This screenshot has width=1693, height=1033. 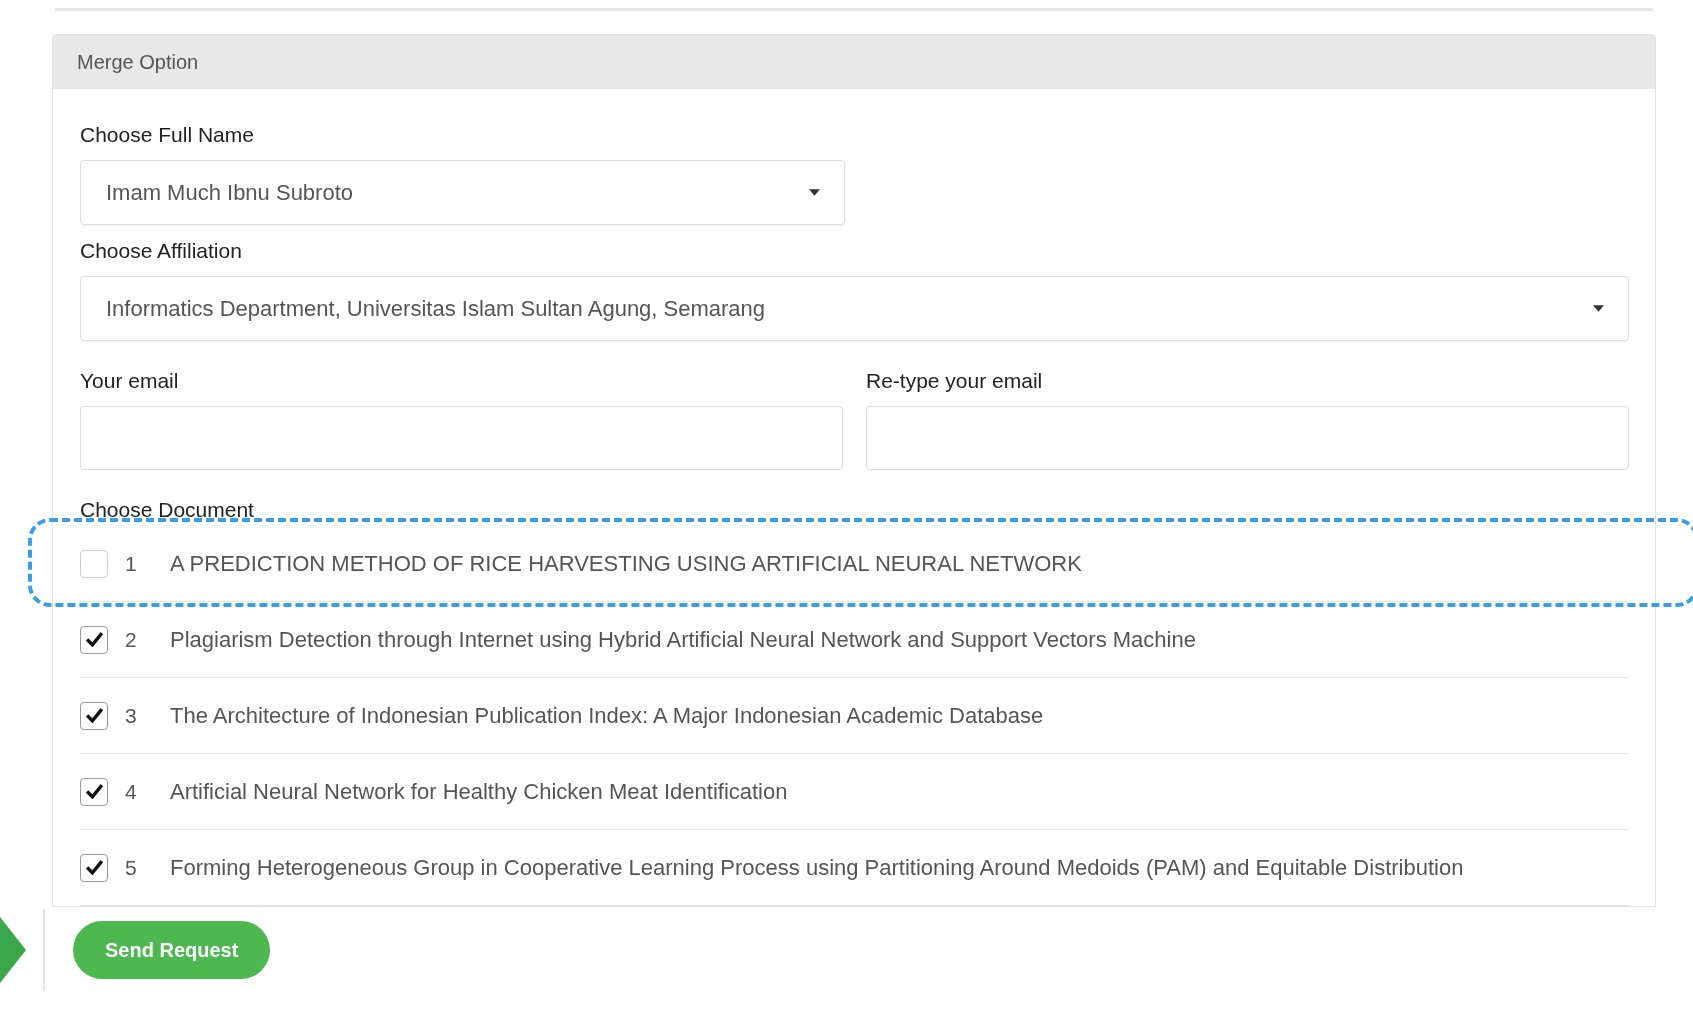 I want to click on arrow-icon, so click(x=13, y=950).